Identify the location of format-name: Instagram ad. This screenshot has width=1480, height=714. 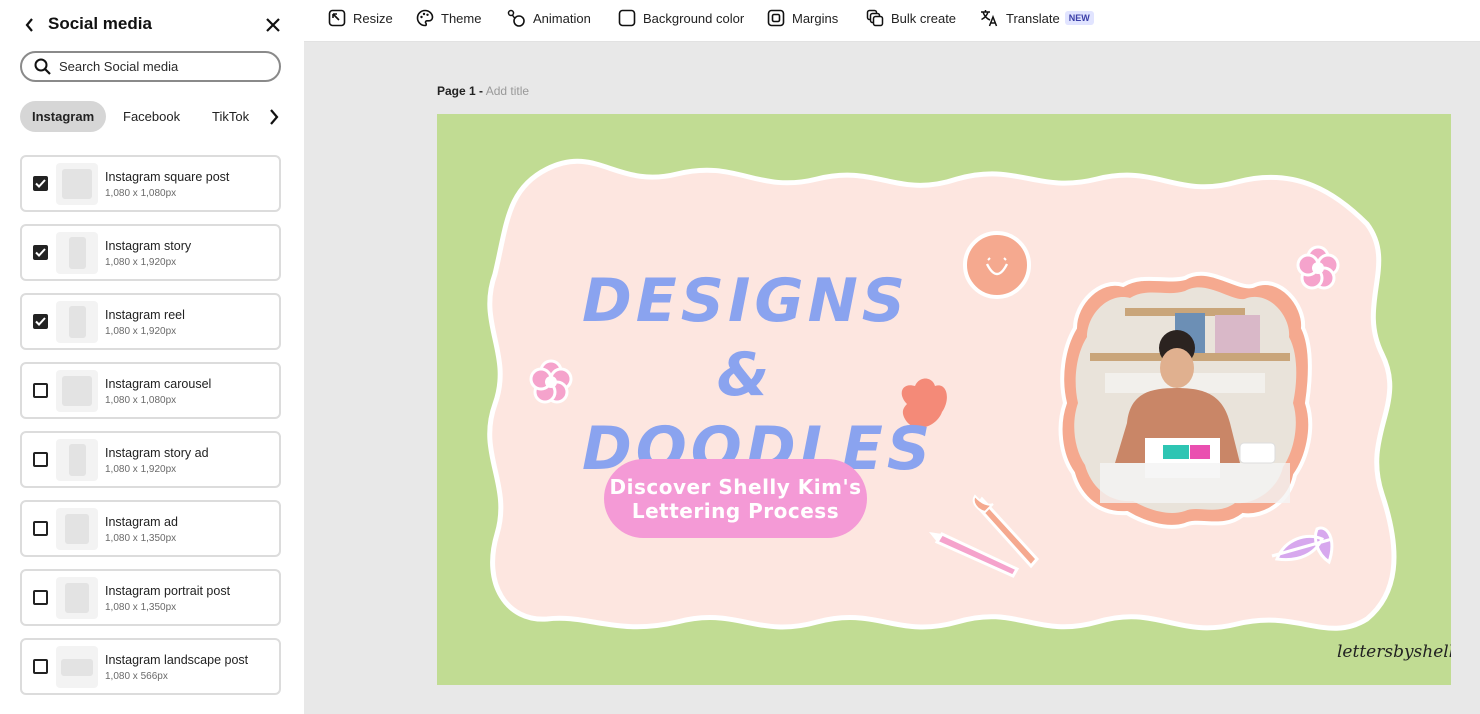
(141, 522).